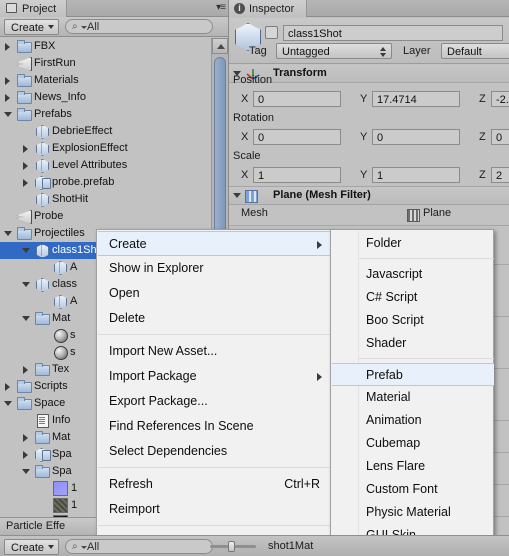 The width and height of the screenshot is (509, 556). What do you see at coordinates (413, 320) in the screenshot?
I see `submenu-item-boo-script: Boo Script` at bounding box center [413, 320].